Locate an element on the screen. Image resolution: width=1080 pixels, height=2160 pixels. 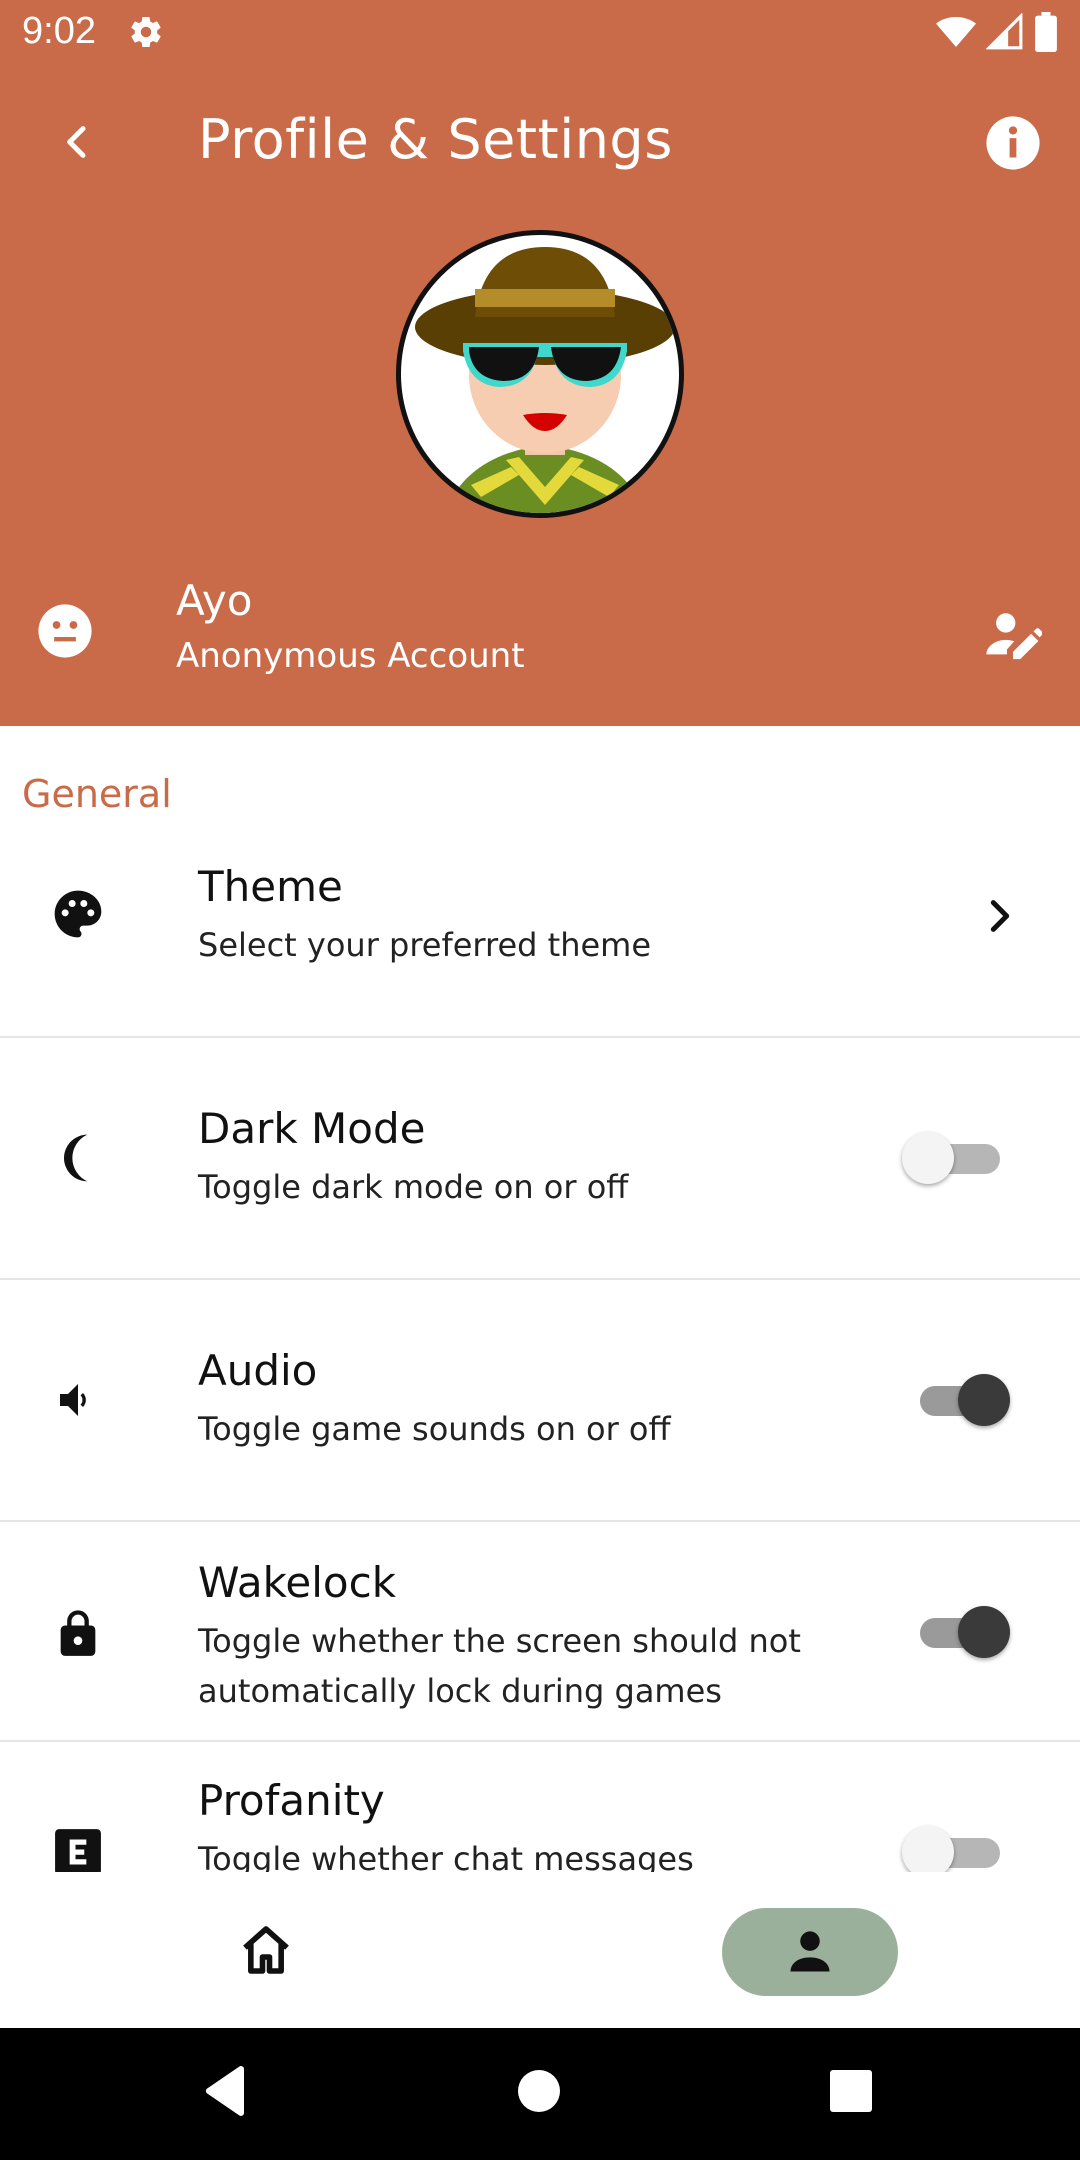
dark-mode-toggle is located at coordinates (951, 1158).